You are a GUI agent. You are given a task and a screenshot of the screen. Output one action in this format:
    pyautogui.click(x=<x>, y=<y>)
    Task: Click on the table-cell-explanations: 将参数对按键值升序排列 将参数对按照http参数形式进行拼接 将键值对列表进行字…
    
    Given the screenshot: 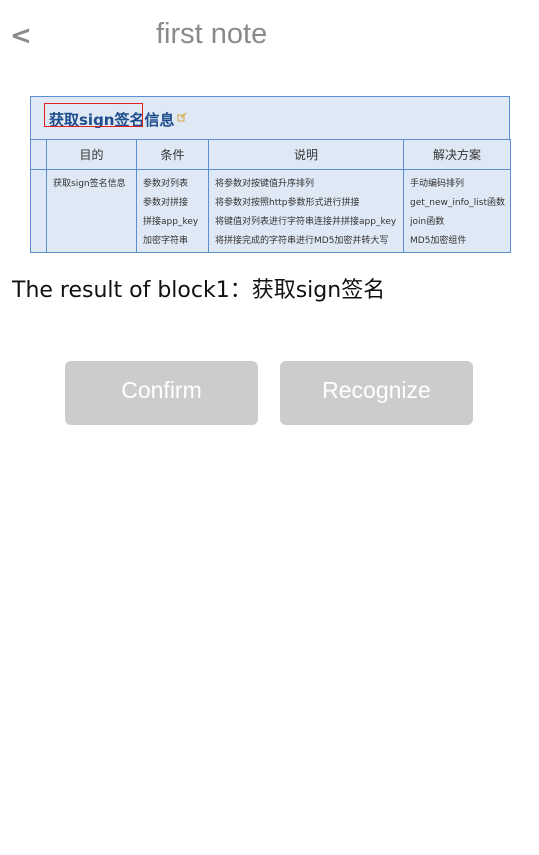 What is the action you would take?
    pyautogui.click(x=306, y=211)
    